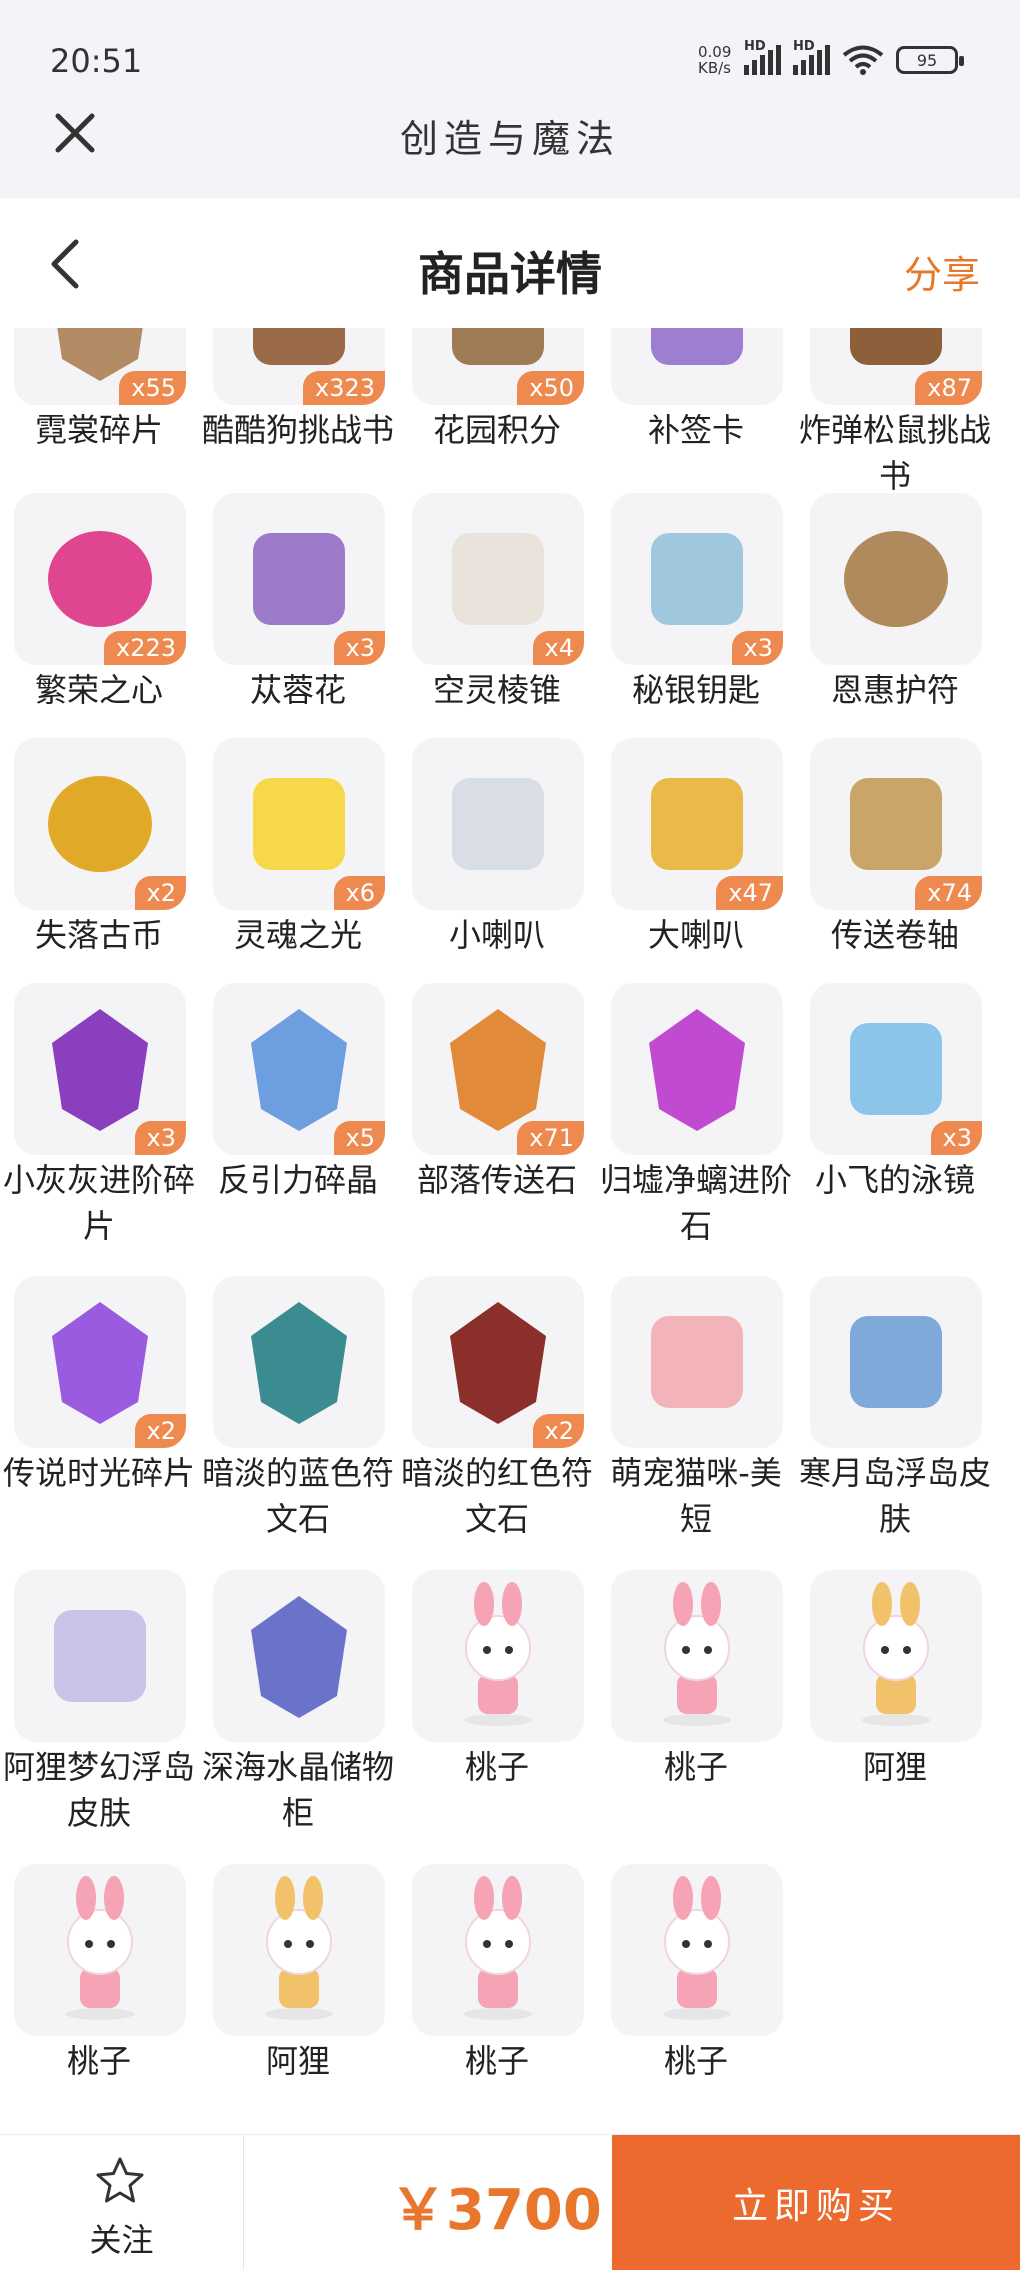  Describe the element at coordinates (496, 1180) in the screenshot. I see `item-label: 部落传送石` at that location.